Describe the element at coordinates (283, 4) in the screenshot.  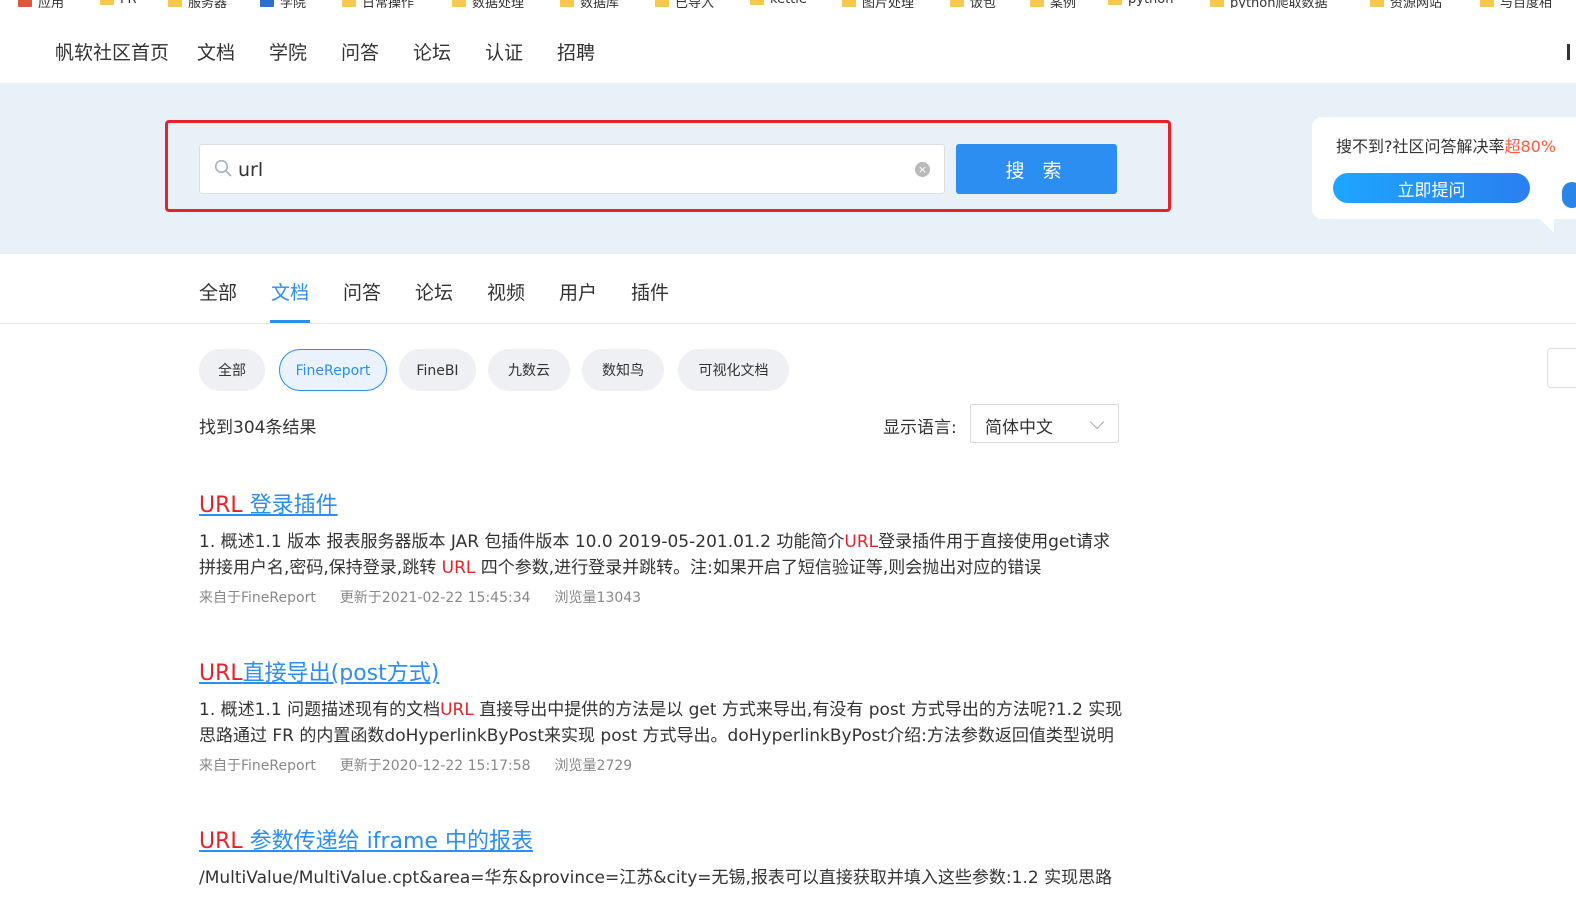
I see `bookmark-item: 学院` at that location.